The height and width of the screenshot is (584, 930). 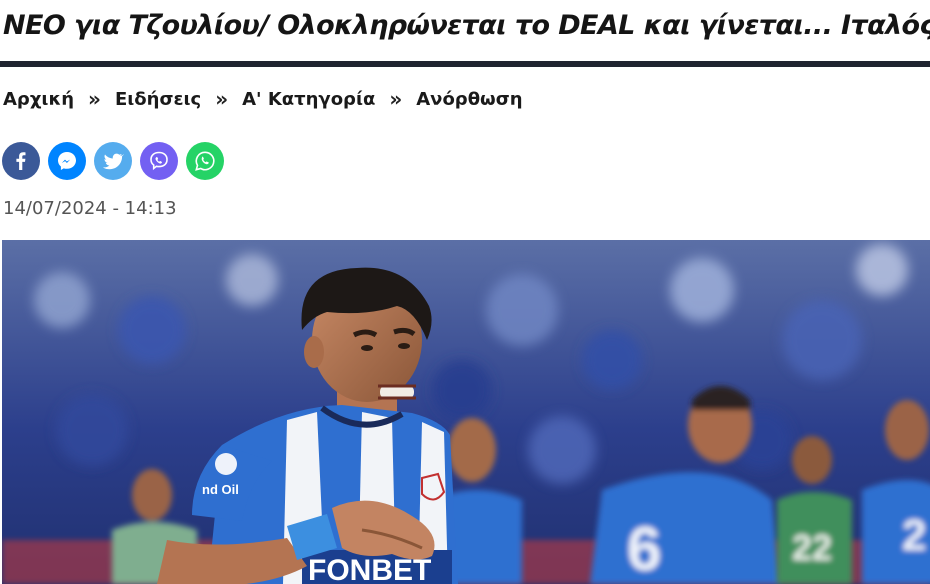 I want to click on shirt-number: 22, so click(x=812, y=547).